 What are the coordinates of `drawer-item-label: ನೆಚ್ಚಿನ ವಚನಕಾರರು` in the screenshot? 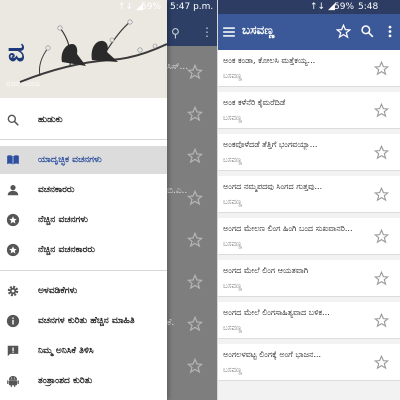 It's located at (66, 250).